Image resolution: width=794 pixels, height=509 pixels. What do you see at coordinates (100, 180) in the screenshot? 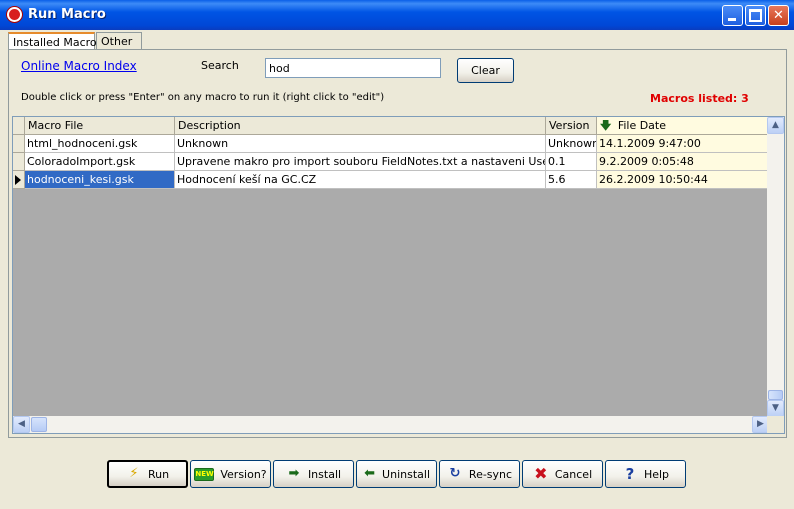
I see `cell-macro-file: hodnoceni_kesi.gsk` at bounding box center [100, 180].